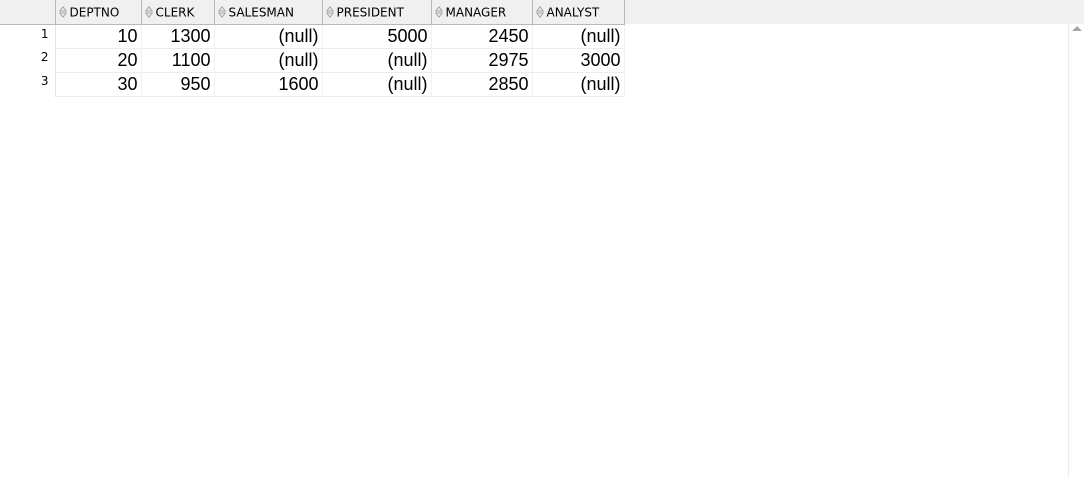 The height and width of the screenshot is (477, 1084). What do you see at coordinates (28, 60) in the screenshot?
I see `row-number: 2` at bounding box center [28, 60].